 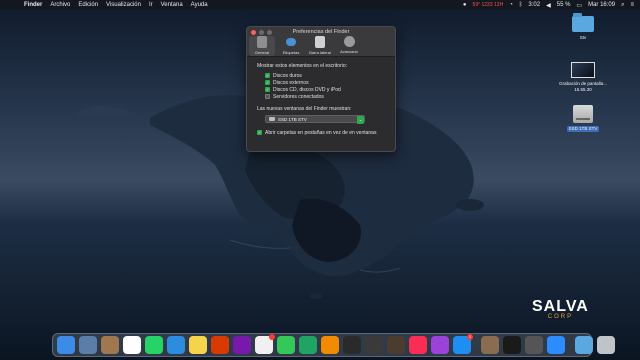 I want to click on chevron-down-icon: ⌄, so click(x=360, y=120).